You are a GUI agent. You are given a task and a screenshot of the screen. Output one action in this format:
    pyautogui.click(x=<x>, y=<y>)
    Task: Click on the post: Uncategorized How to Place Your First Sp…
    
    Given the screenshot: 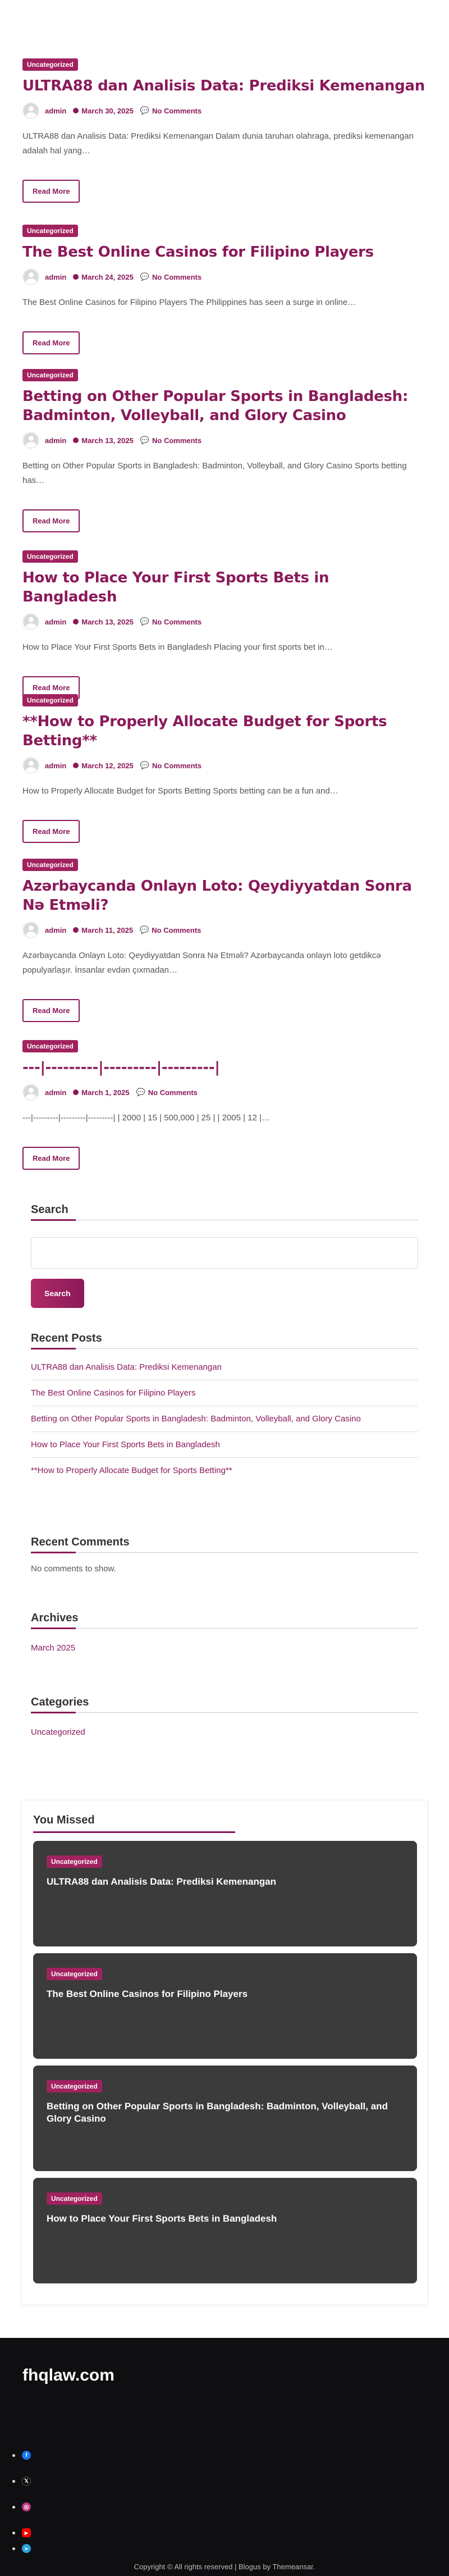 What is the action you would take?
    pyautogui.click(x=224, y=624)
    